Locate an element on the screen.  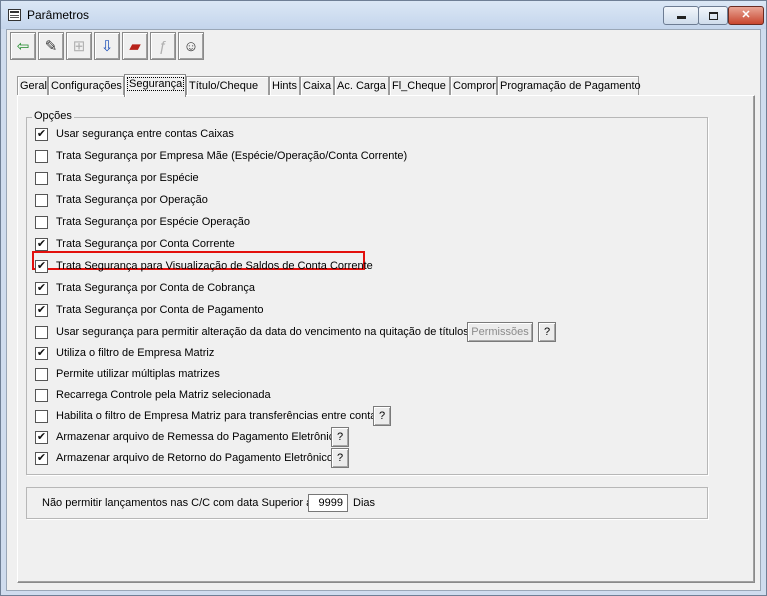
tab-hints: Hints is located at coordinates (284, 86).